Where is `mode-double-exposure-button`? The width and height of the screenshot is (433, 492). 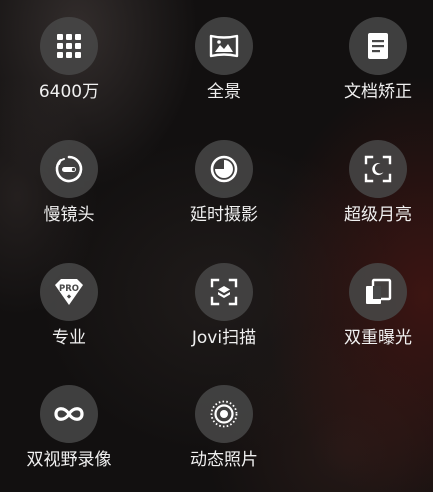
mode-double-exposure-button is located at coordinates (378, 292).